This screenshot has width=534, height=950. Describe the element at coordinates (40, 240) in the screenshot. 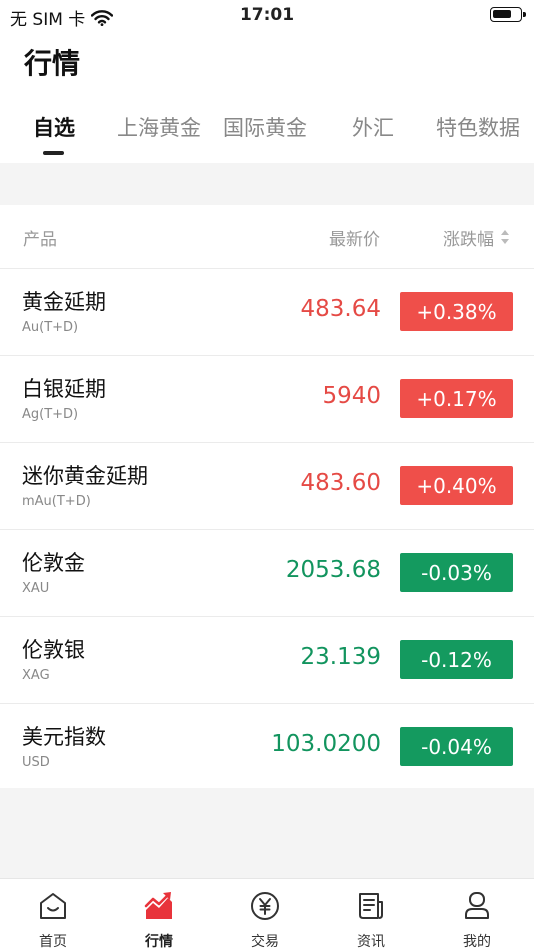

I see `column-header-product: 产品` at that location.